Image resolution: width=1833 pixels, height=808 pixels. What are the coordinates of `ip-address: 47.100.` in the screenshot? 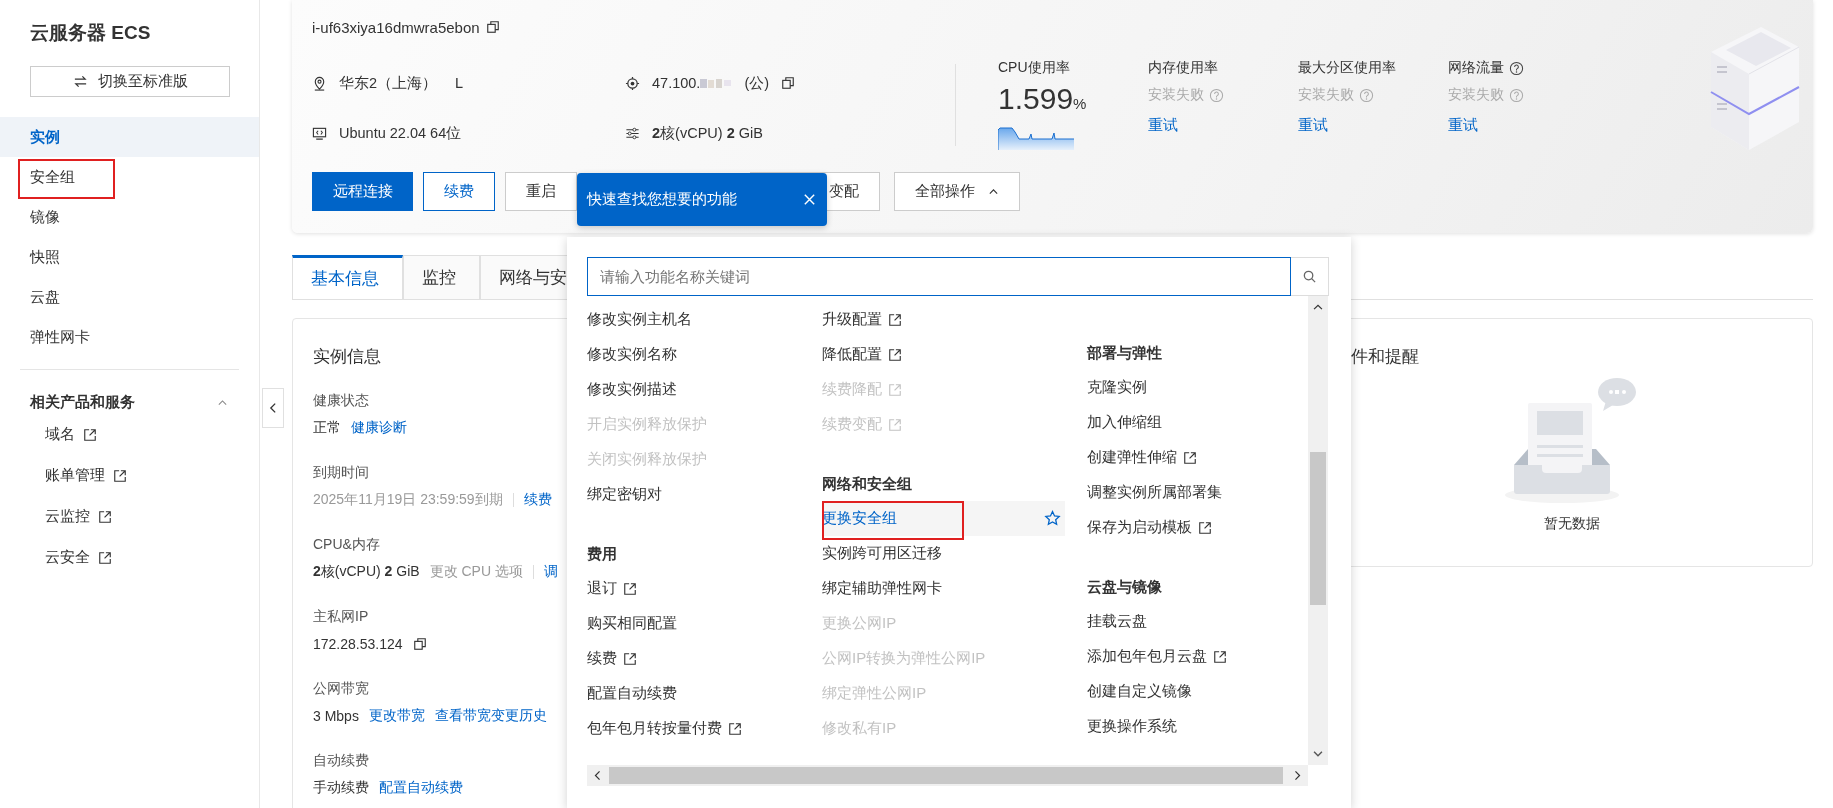 It's located at (676, 83).